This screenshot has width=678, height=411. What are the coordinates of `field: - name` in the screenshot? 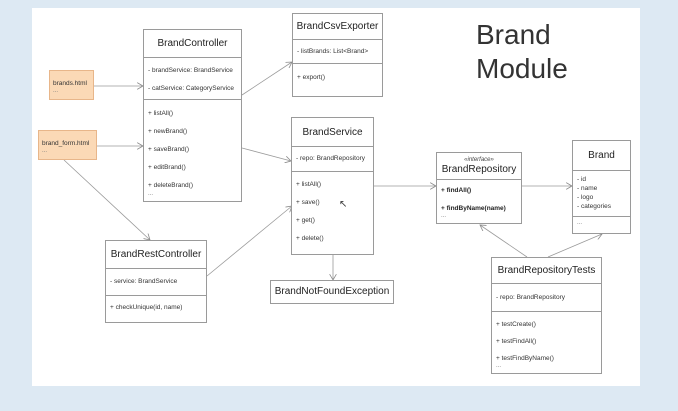 It's located at (587, 188).